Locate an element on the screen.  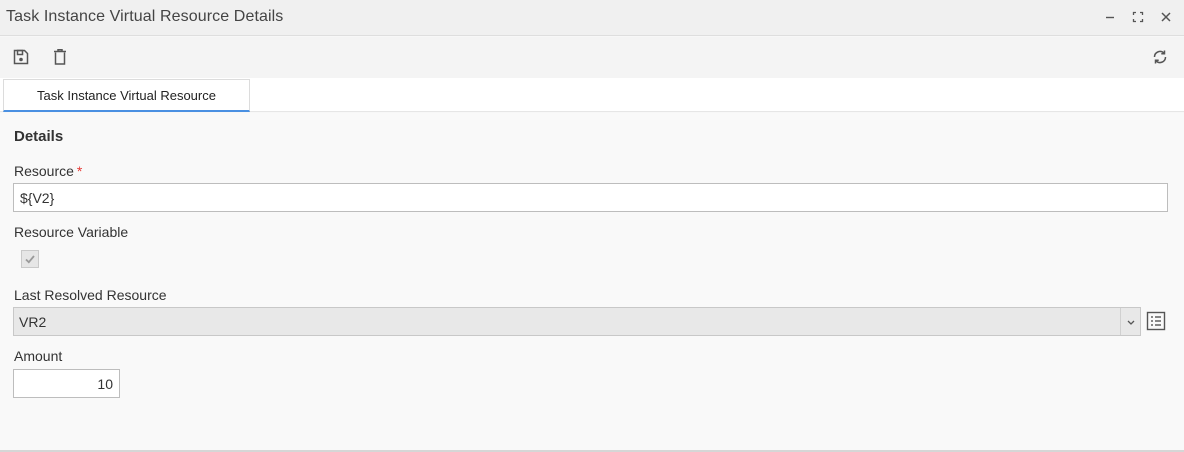
last-resolved-resource-select: VR2 is located at coordinates (577, 321).